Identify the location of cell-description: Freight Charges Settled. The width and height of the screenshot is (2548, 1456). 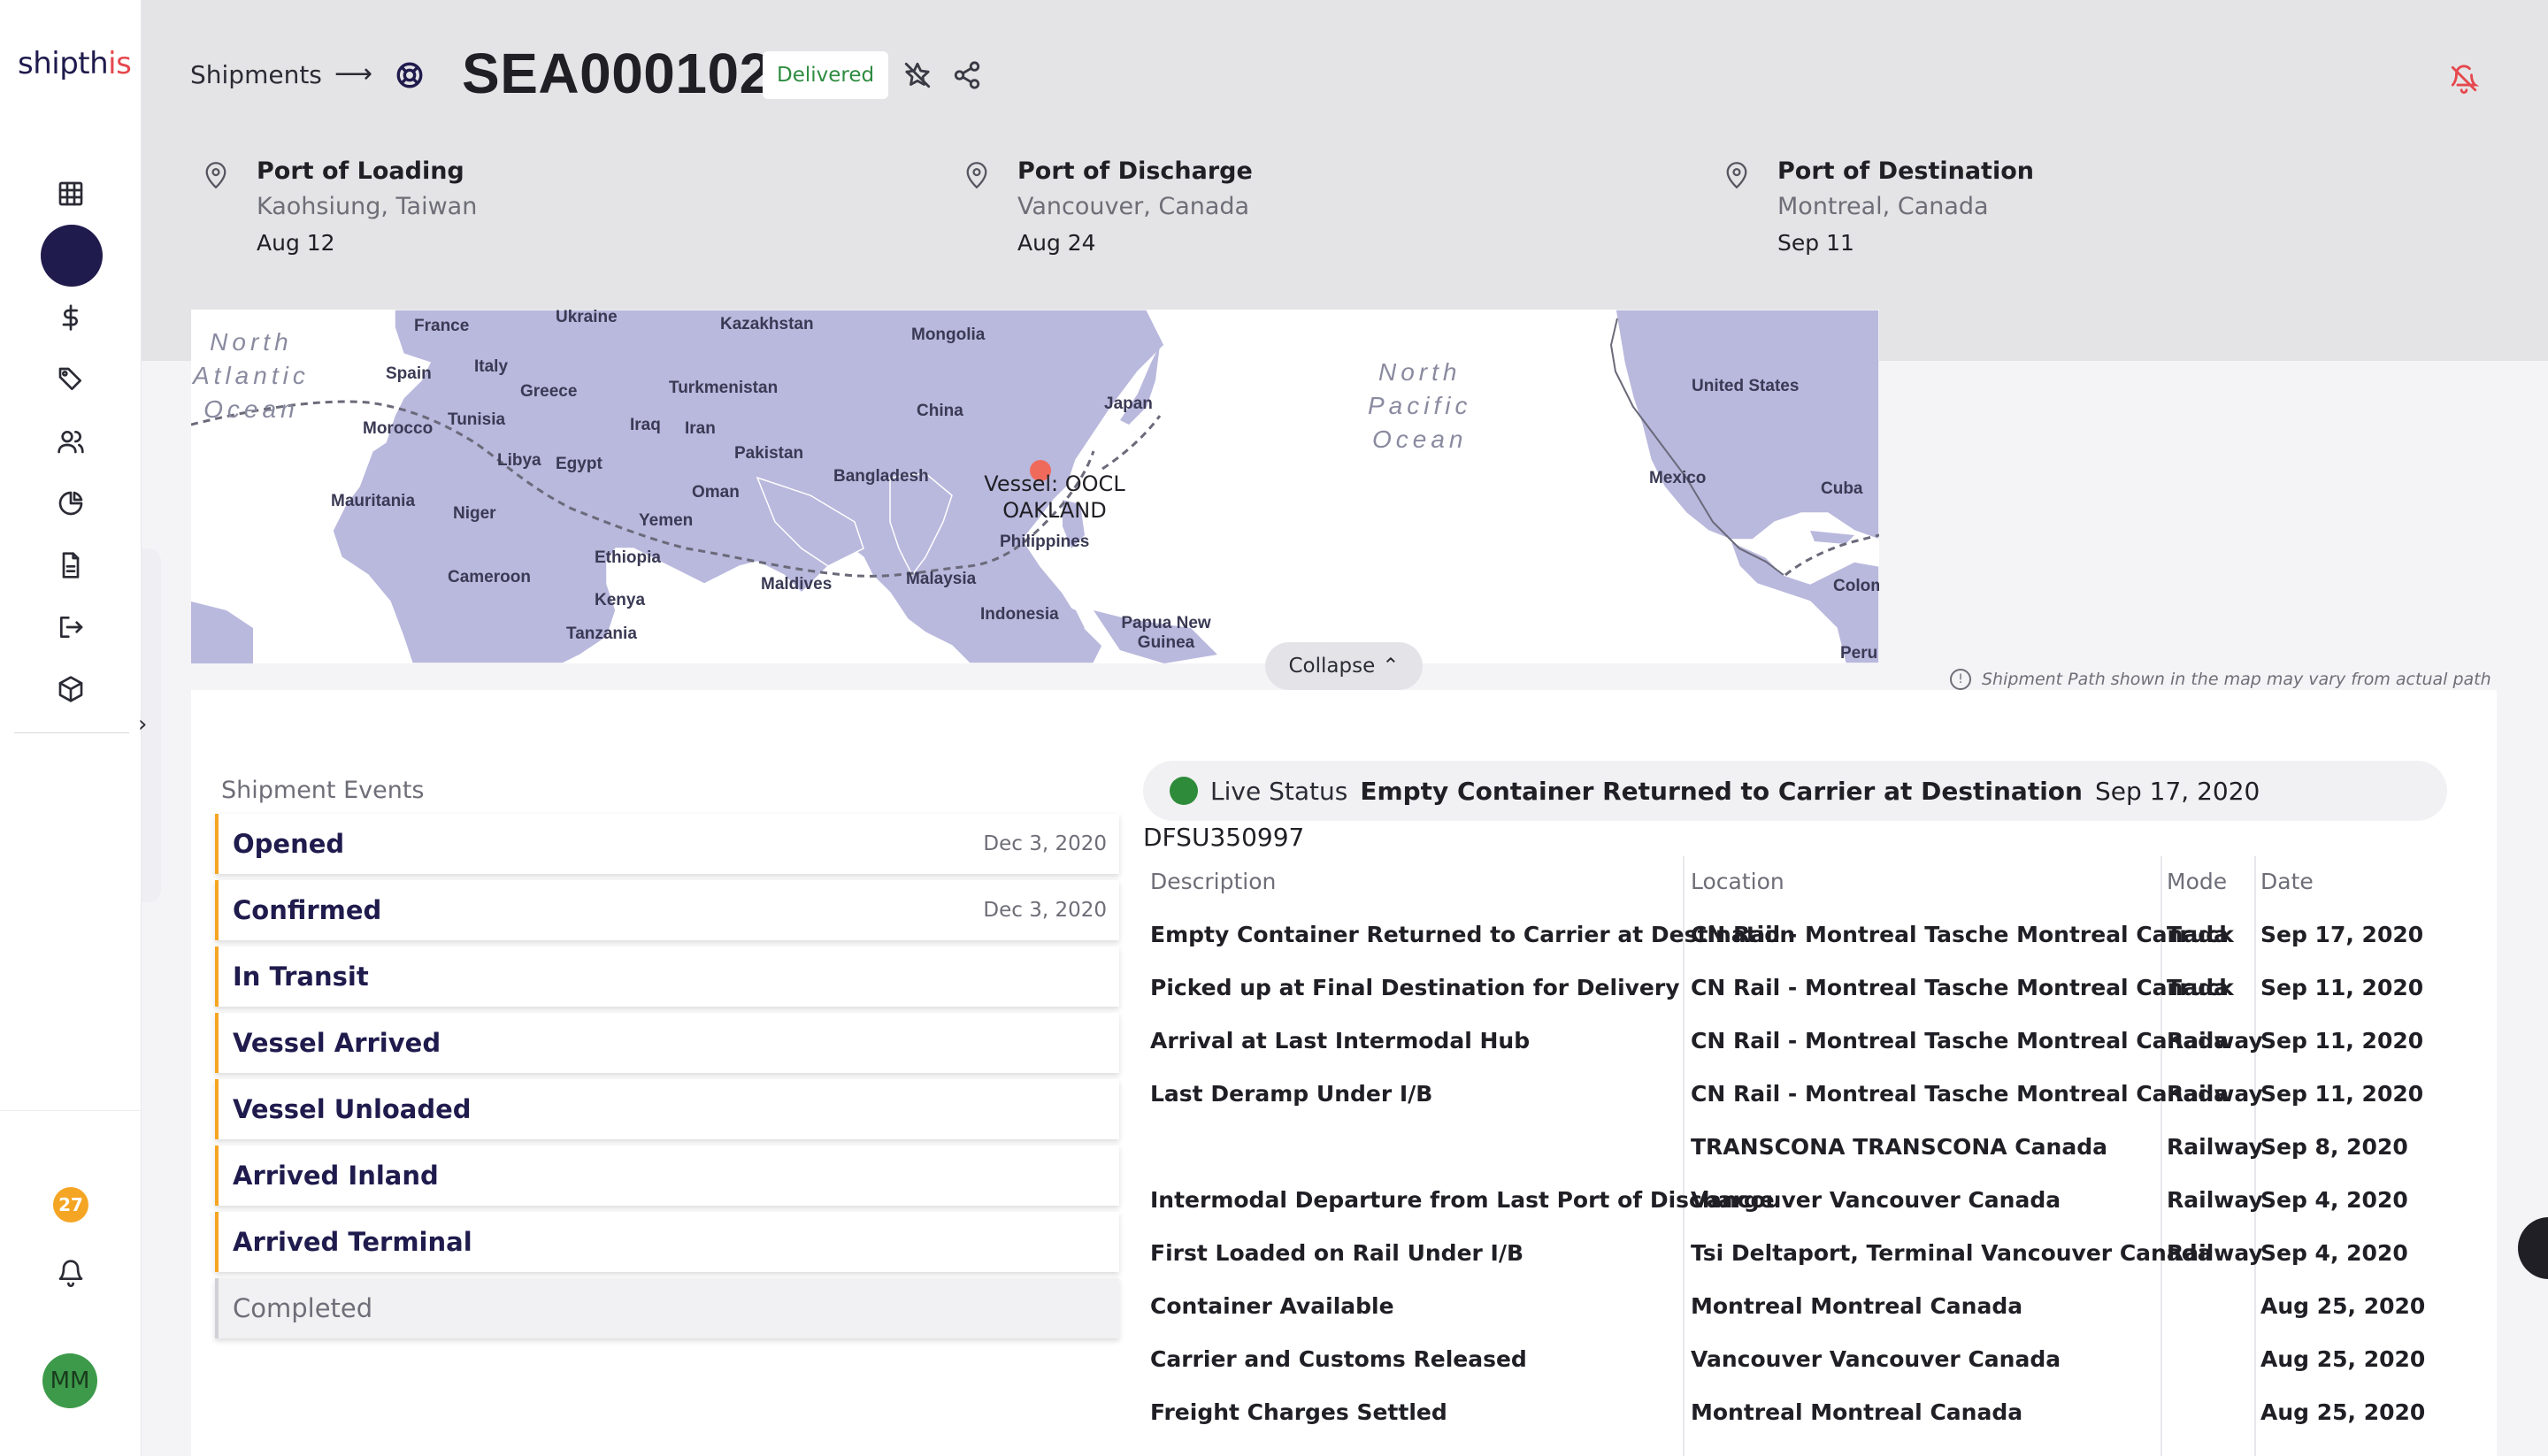
(1298, 1412).